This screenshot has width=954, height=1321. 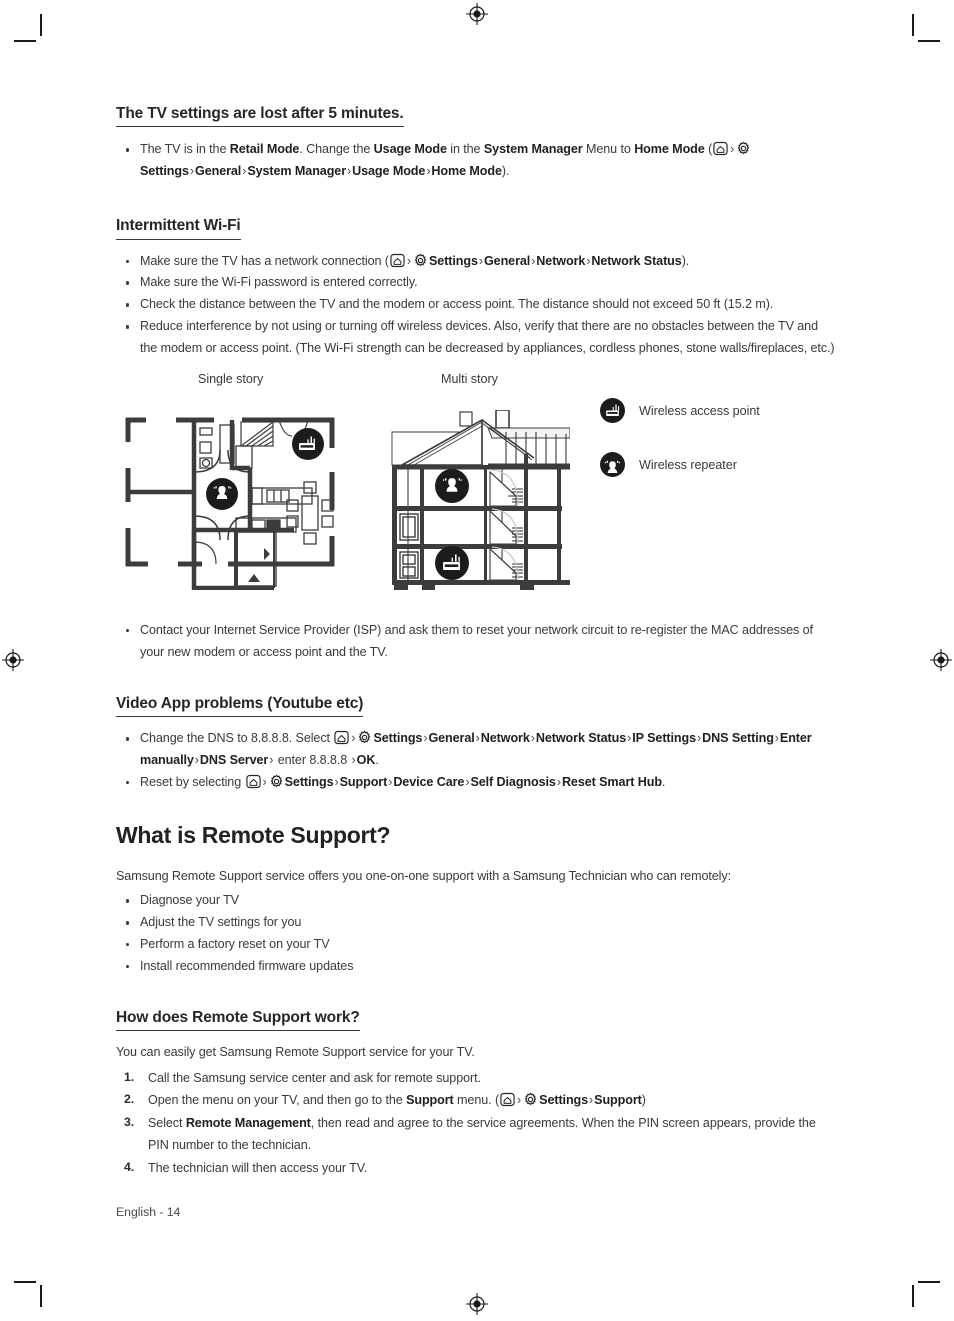 What do you see at coordinates (129, 1121) in the screenshot?
I see `step-number: 3.` at bounding box center [129, 1121].